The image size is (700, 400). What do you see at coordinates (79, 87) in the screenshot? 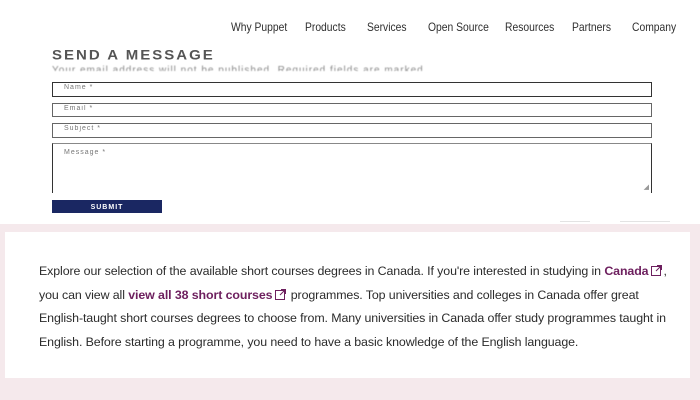
I see `name-placeholder: Name *` at bounding box center [79, 87].